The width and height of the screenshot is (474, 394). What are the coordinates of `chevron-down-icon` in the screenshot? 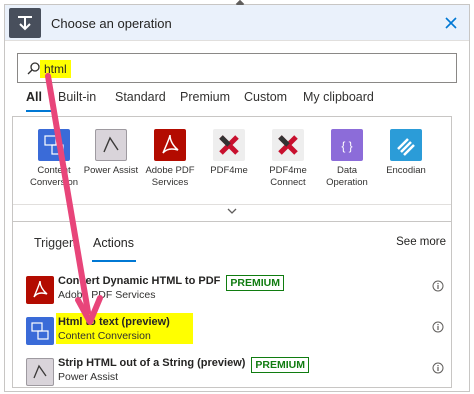 It's located at (232, 211).